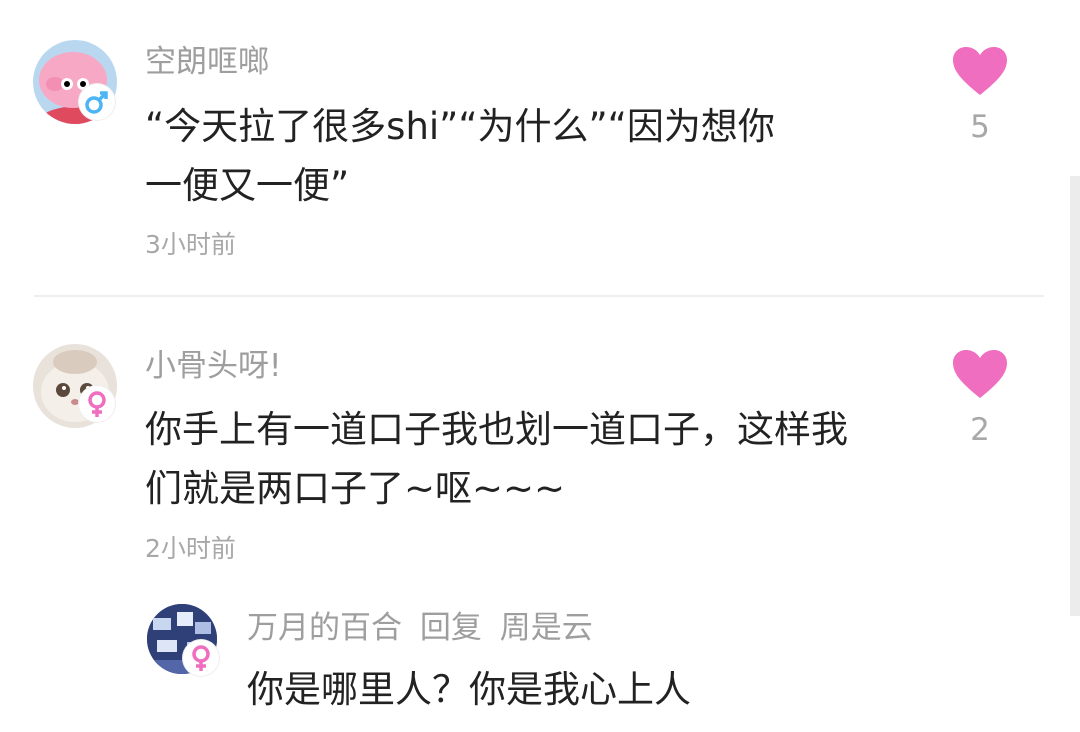 Image resolution: width=1080 pixels, height=732 pixels. Describe the element at coordinates (324, 628) in the screenshot. I see `reply-username: 万月的百合` at that location.